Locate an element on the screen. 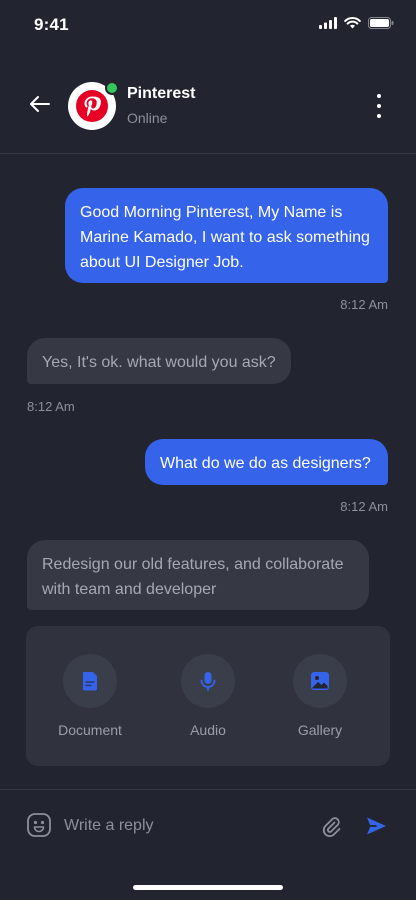 The image size is (416, 900). contact-status: Online is located at coordinates (147, 118).